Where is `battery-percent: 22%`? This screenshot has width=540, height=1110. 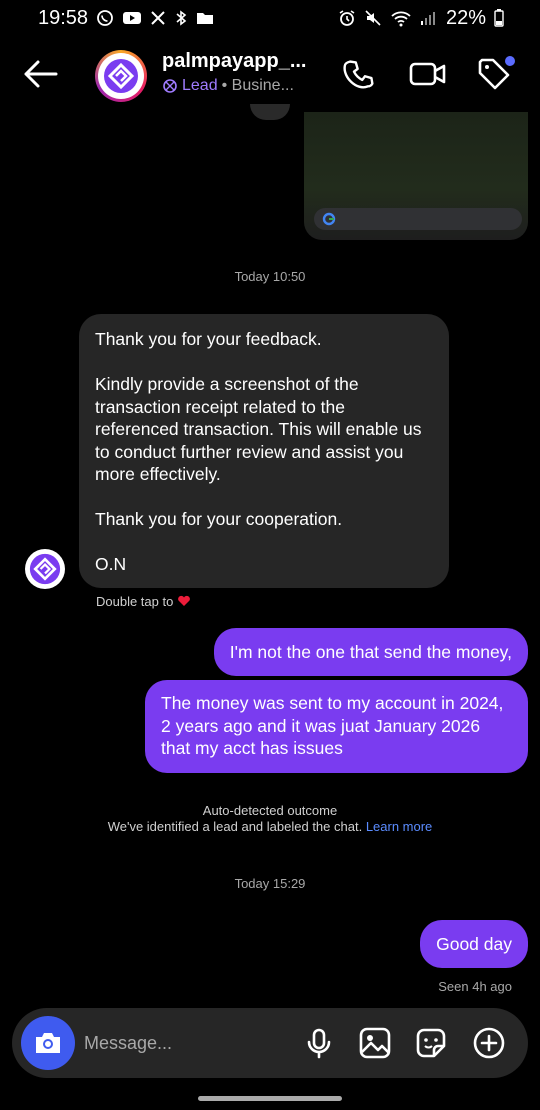
battery-percent: 22% is located at coordinates (465, 17).